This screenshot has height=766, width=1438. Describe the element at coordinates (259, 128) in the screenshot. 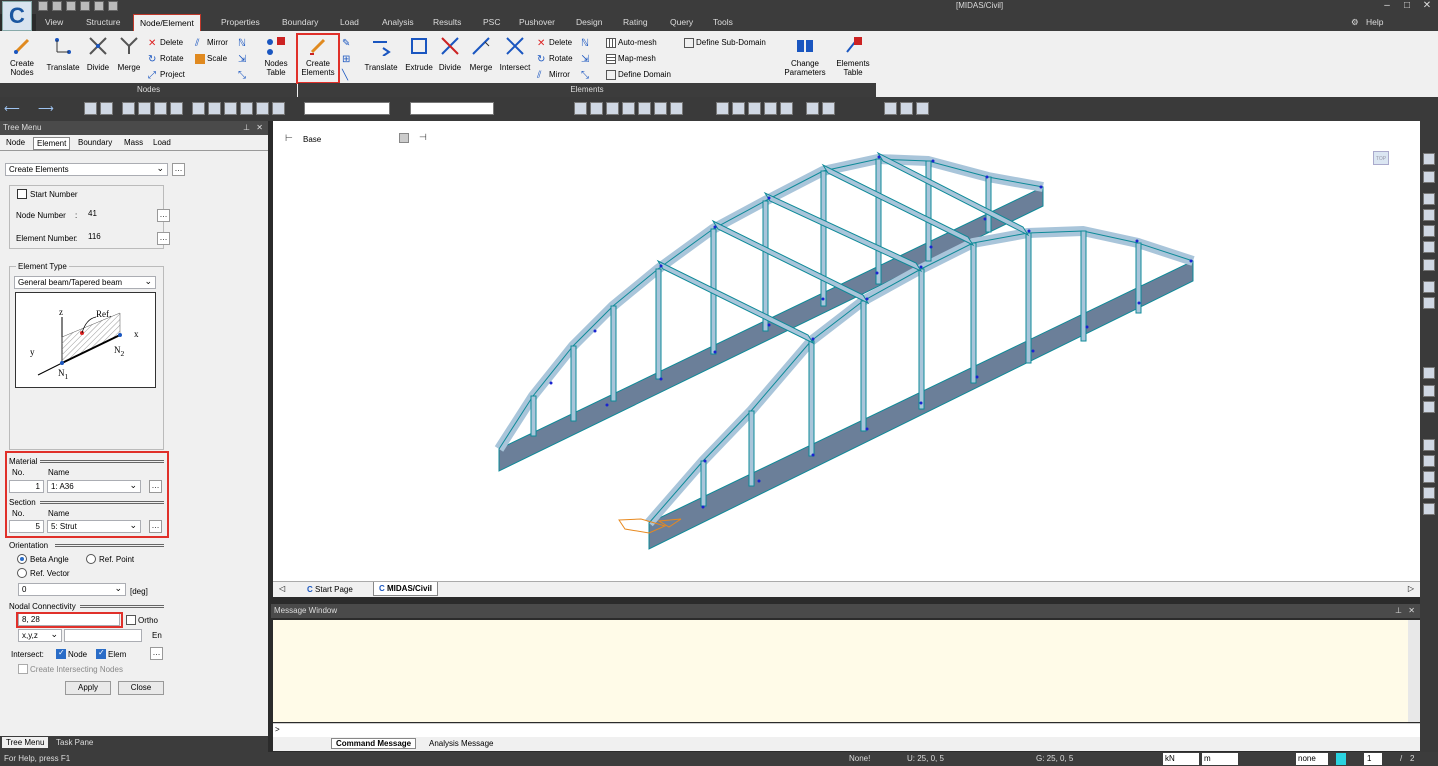

I see `close-panel-icon: ✕` at that location.